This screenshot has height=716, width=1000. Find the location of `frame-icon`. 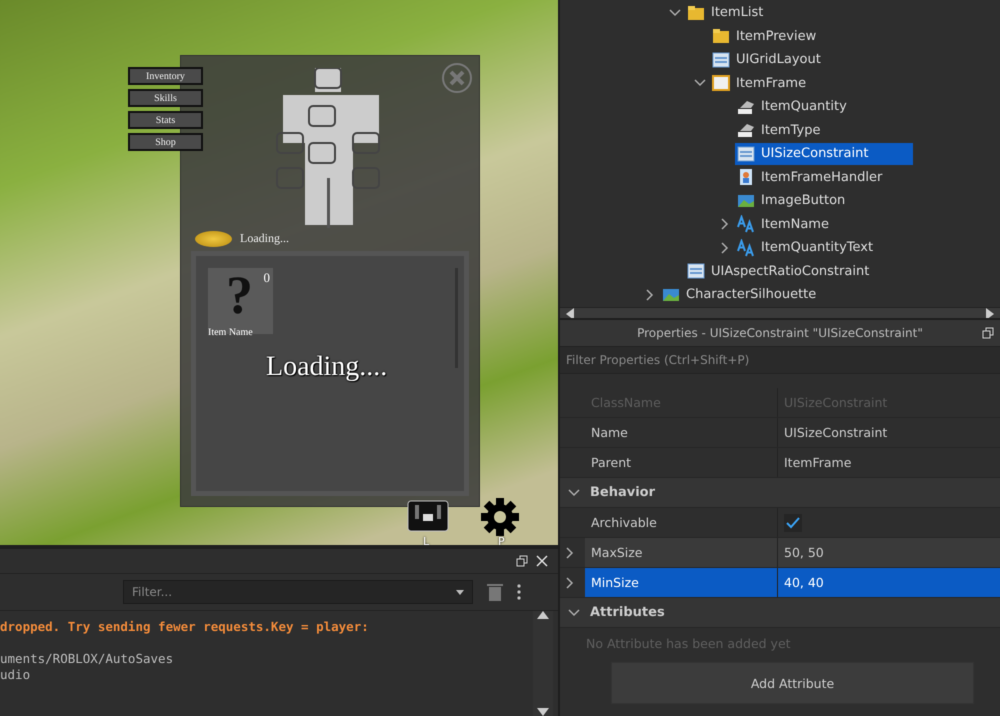

frame-icon is located at coordinates (721, 83).